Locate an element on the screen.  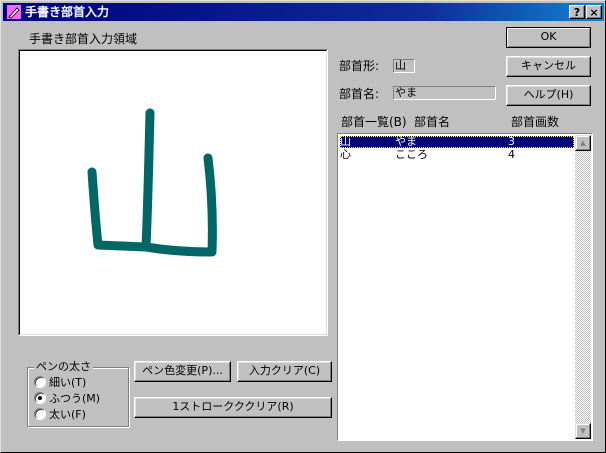
window-title: 手書き部首入力 is located at coordinates (67, 12).